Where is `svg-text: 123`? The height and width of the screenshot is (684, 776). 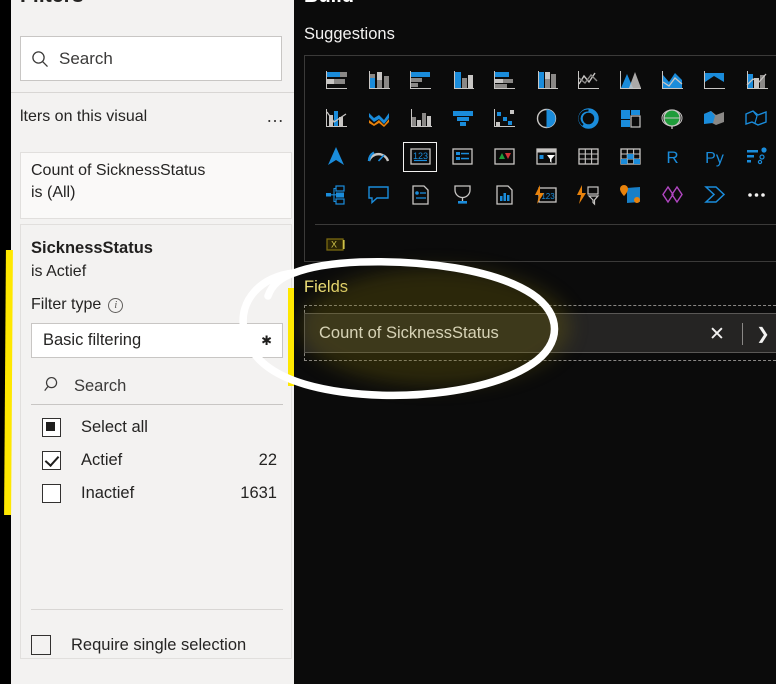 svg-text: 123 is located at coordinates (419, 156).